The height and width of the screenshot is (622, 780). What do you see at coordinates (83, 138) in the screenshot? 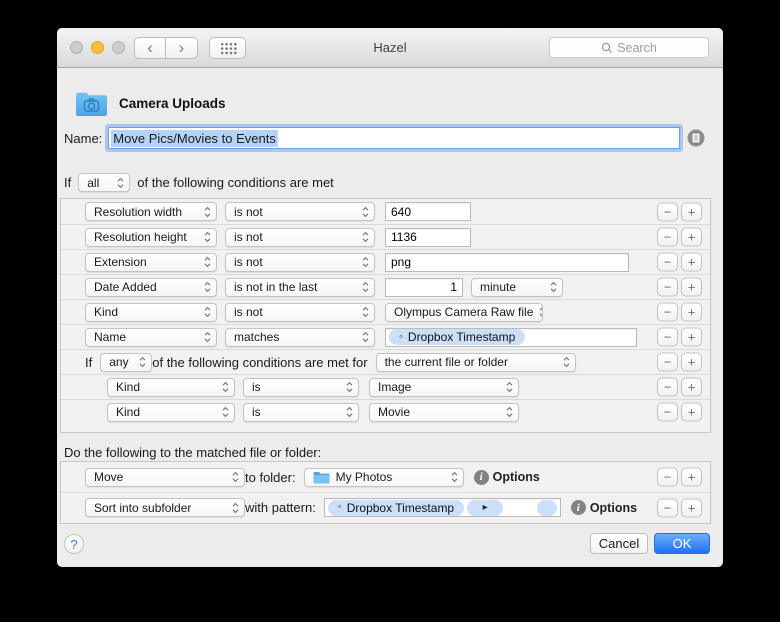
I see `name-label: Name:` at bounding box center [83, 138].